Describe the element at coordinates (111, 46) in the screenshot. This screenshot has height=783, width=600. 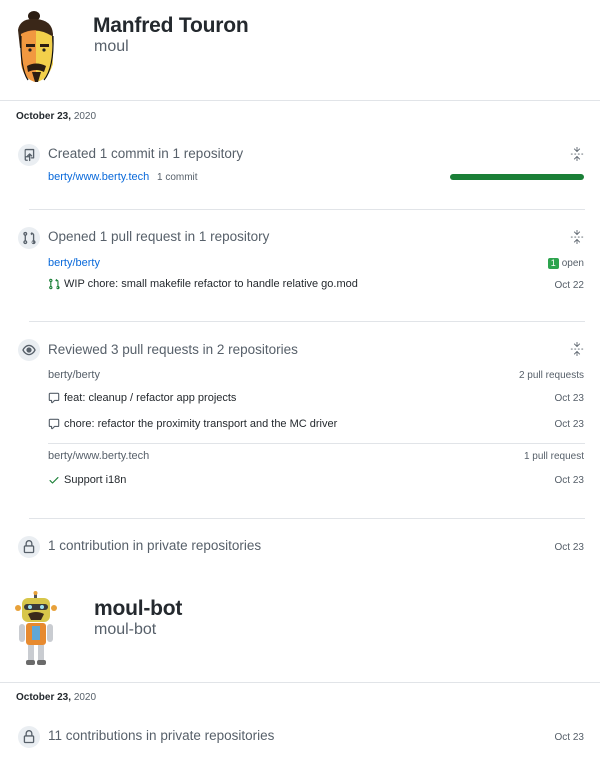
I see `user-login: moul` at that location.